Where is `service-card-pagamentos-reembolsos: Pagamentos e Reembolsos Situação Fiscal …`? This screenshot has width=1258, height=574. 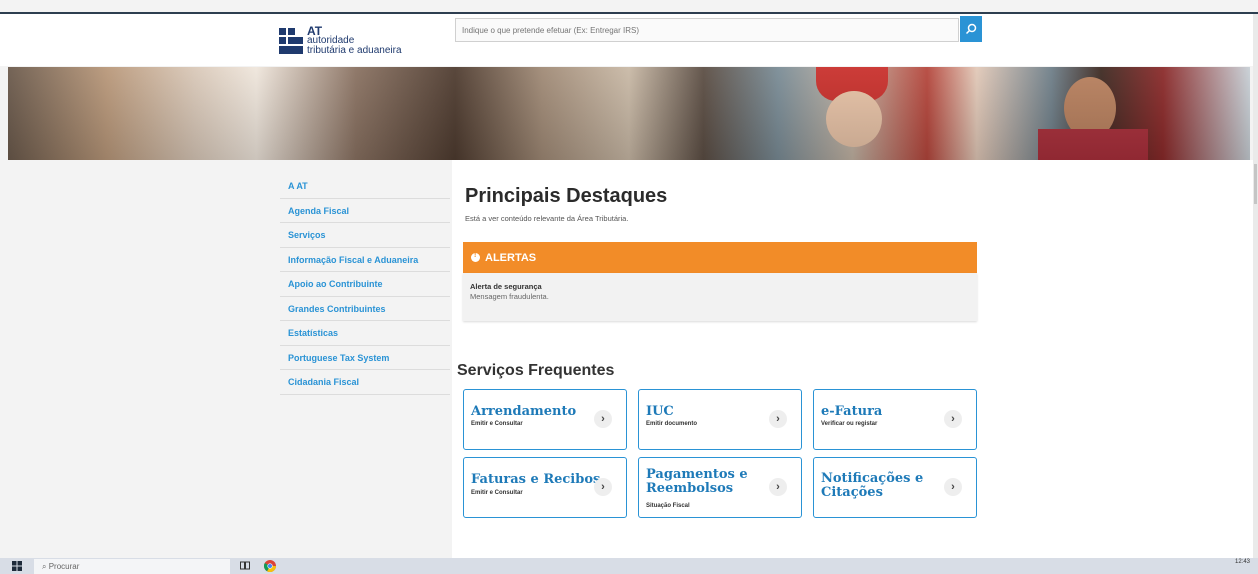
service-card-pagamentos-reembolsos: Pagamentos e Reembolsos Situação Fiscal … is located at coordinates (720, 487).